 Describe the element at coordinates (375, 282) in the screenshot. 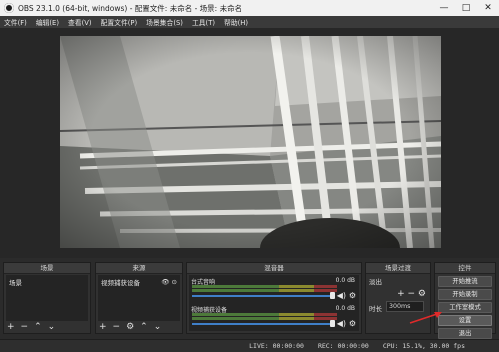

I see `transition-type: 淡出` at that location.